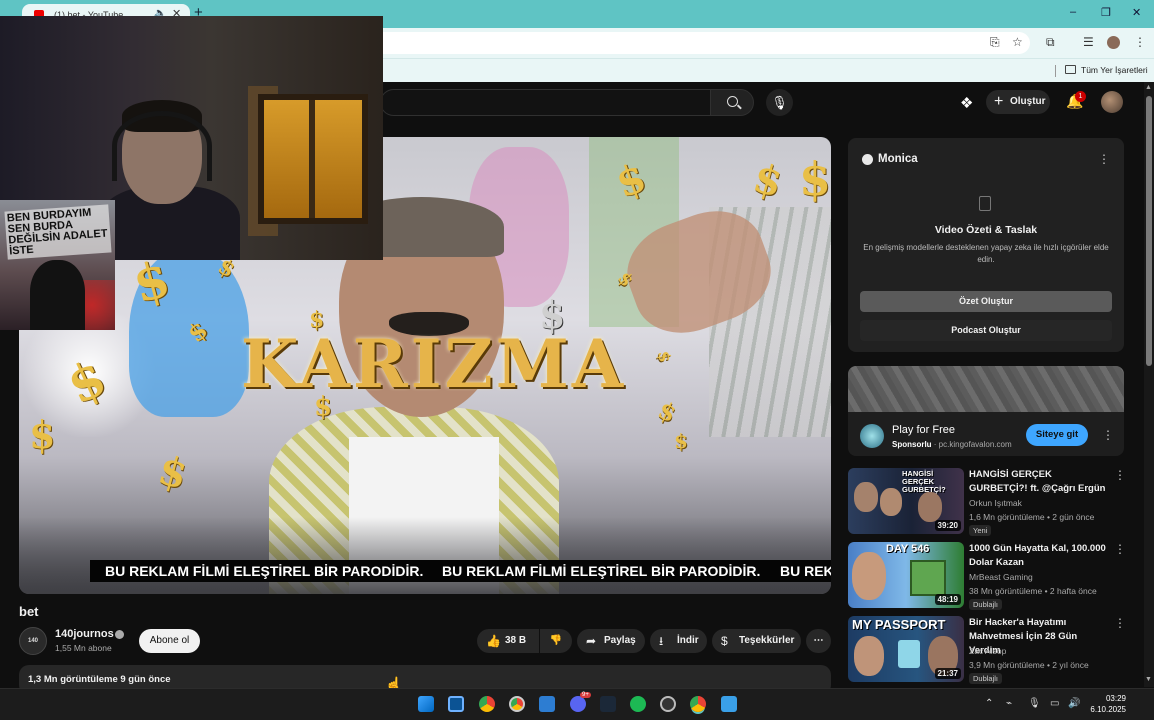  What do you see at coordinates (545, 102) in the screenshot?
I see `search-input` at bounding box center [545, 102].